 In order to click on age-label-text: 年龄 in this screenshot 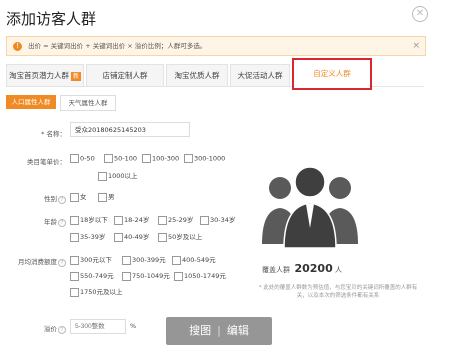, I will do `click(50, 222)`.